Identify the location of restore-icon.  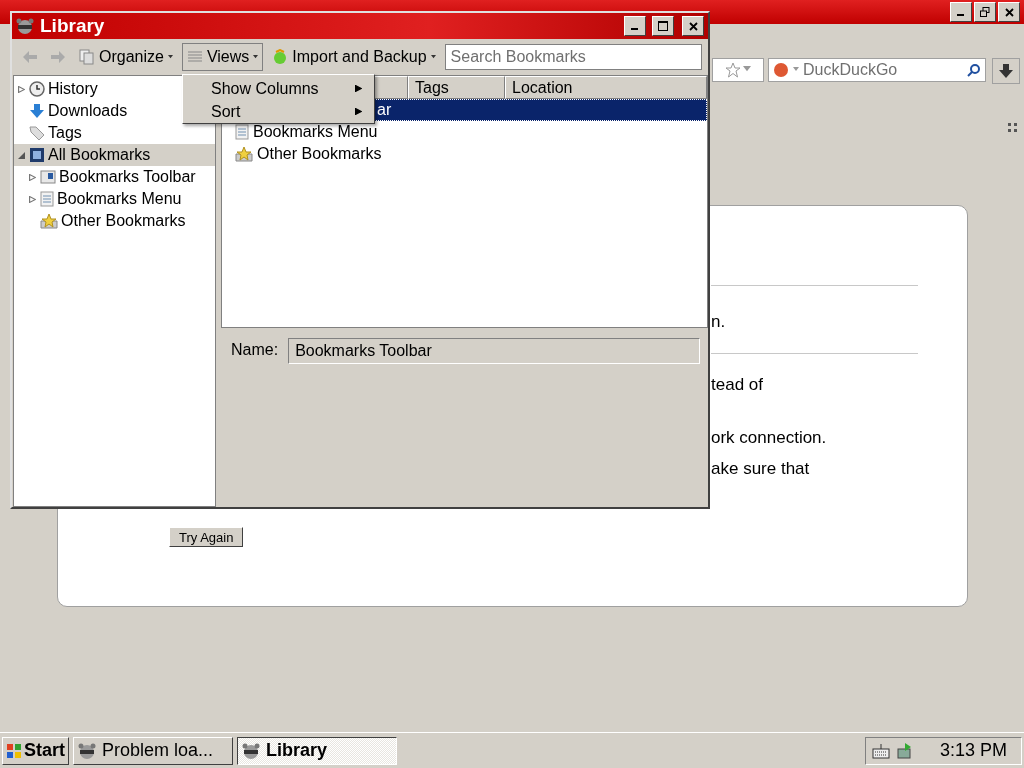
(985, 12).